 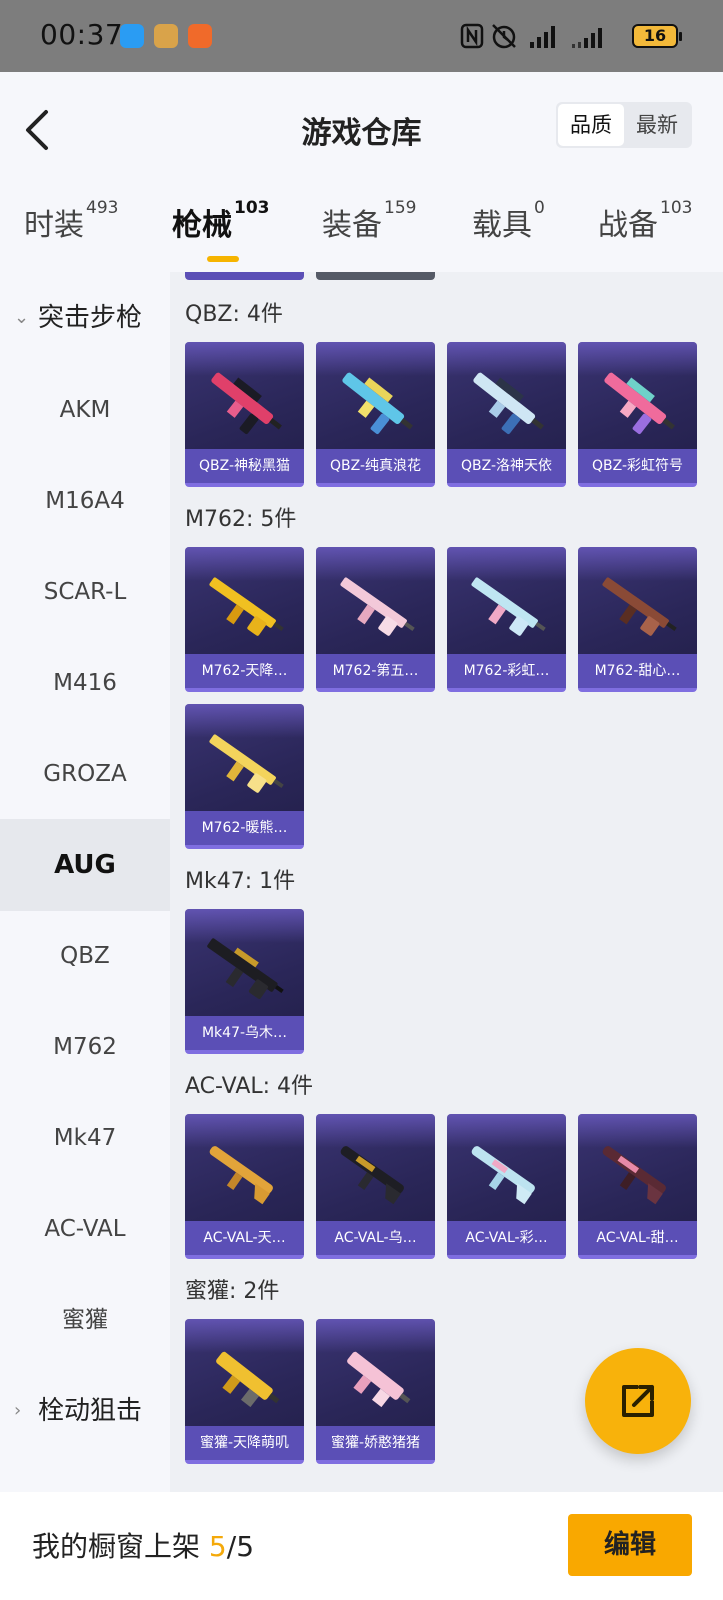 What do you see at coordinates (90, 318) in the screenshot?
I see `sidebar-group-label: 突击步枪` at bounding box center [90, 318].